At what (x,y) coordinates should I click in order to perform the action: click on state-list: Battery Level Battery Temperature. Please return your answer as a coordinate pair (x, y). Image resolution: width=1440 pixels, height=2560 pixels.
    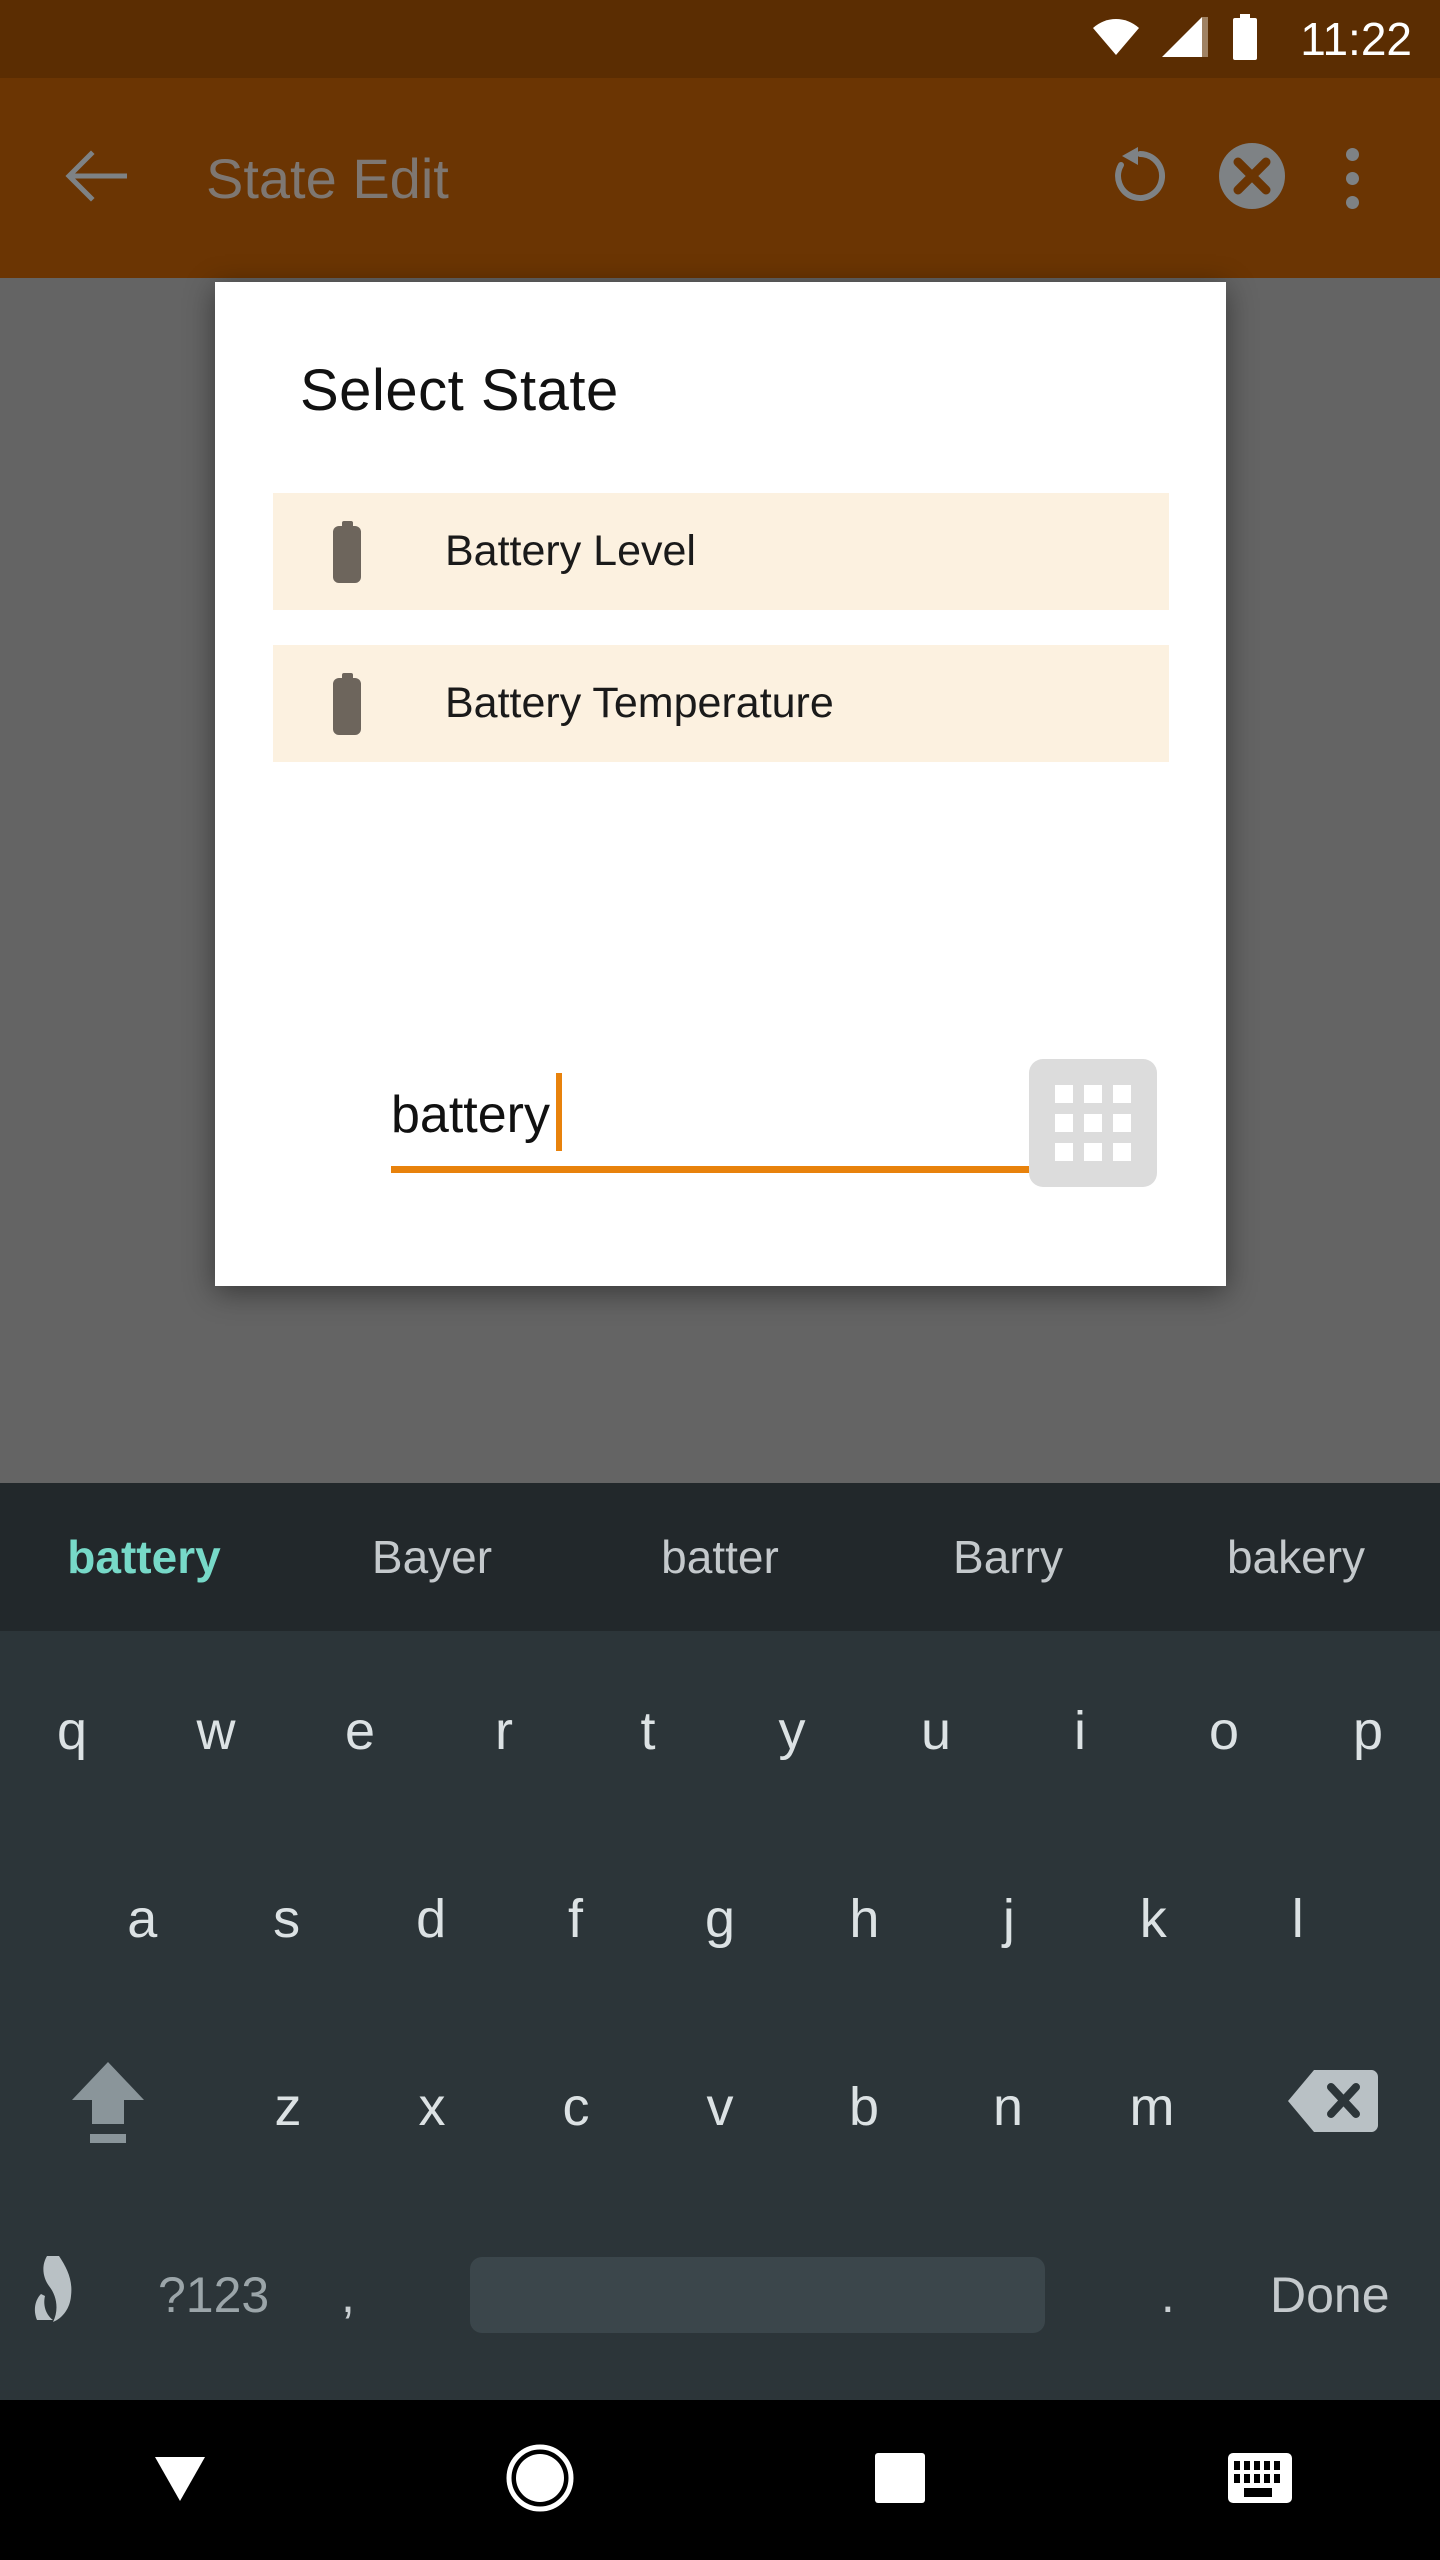
    Looking at the image, I should click on (721, 645).